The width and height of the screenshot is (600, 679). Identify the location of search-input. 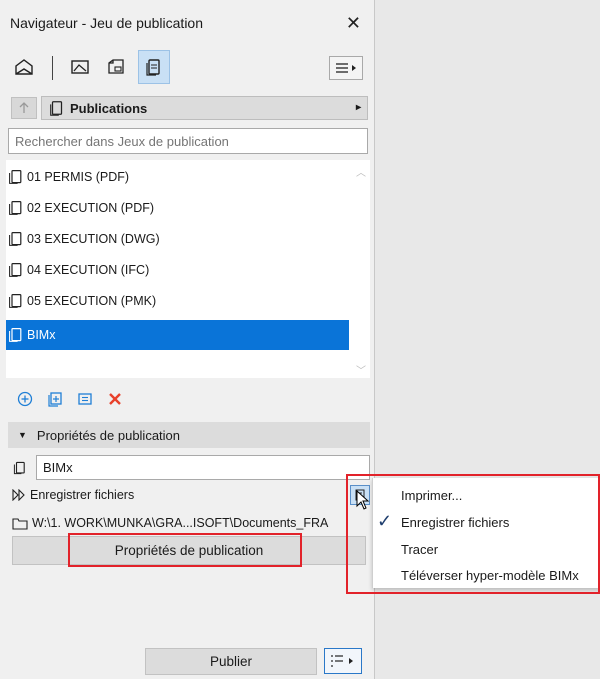
(188, 141).